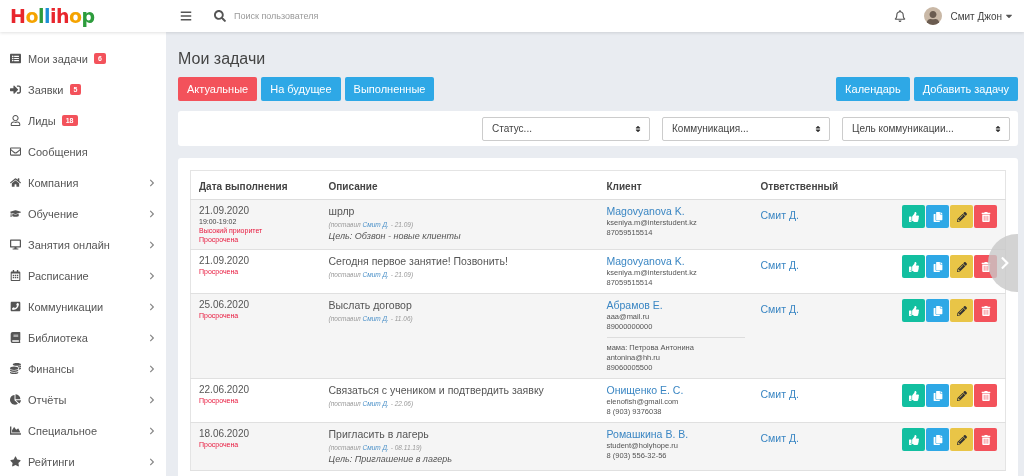  Describe the element at coordinates (222, 59) in the screenshot. I see `page-title: Мои задачи` at that location.